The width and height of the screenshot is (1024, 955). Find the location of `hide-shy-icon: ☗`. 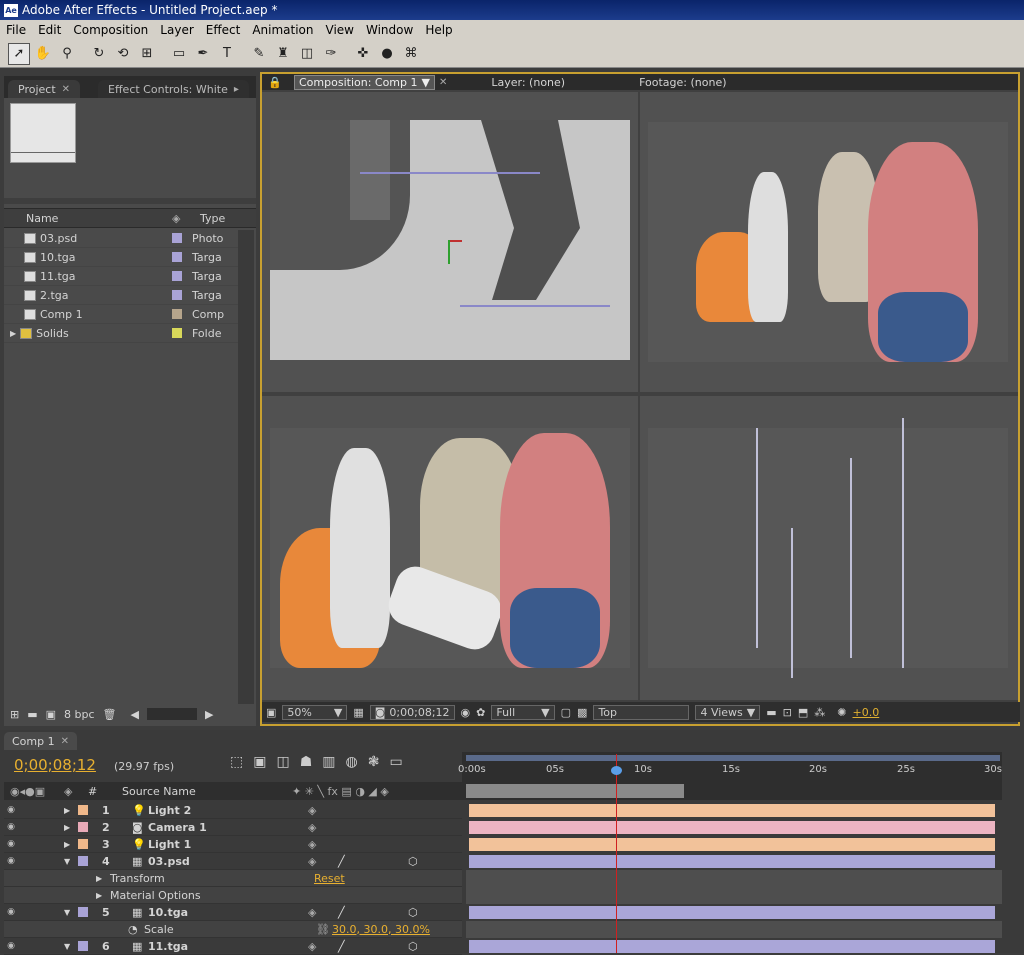

hide-shy-icon: ☗ is located at coordinates (306, 762).